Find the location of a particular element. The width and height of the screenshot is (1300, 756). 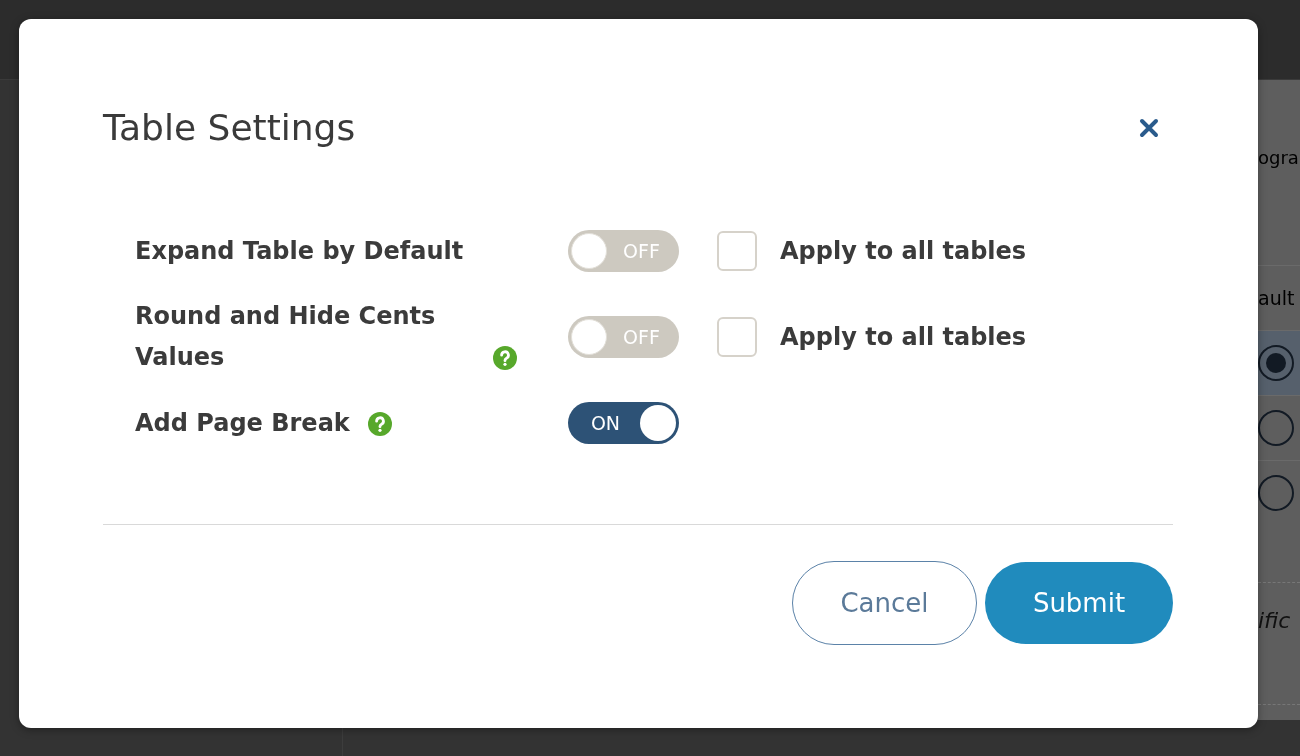

column-header: ault is located at coordinates (1277, 298).